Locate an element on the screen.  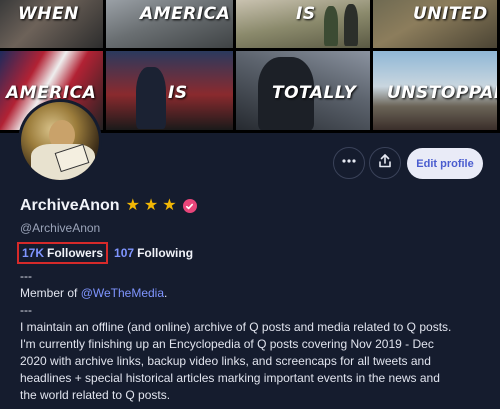
following-link: 107 Following is located at coordinates (153, 253).